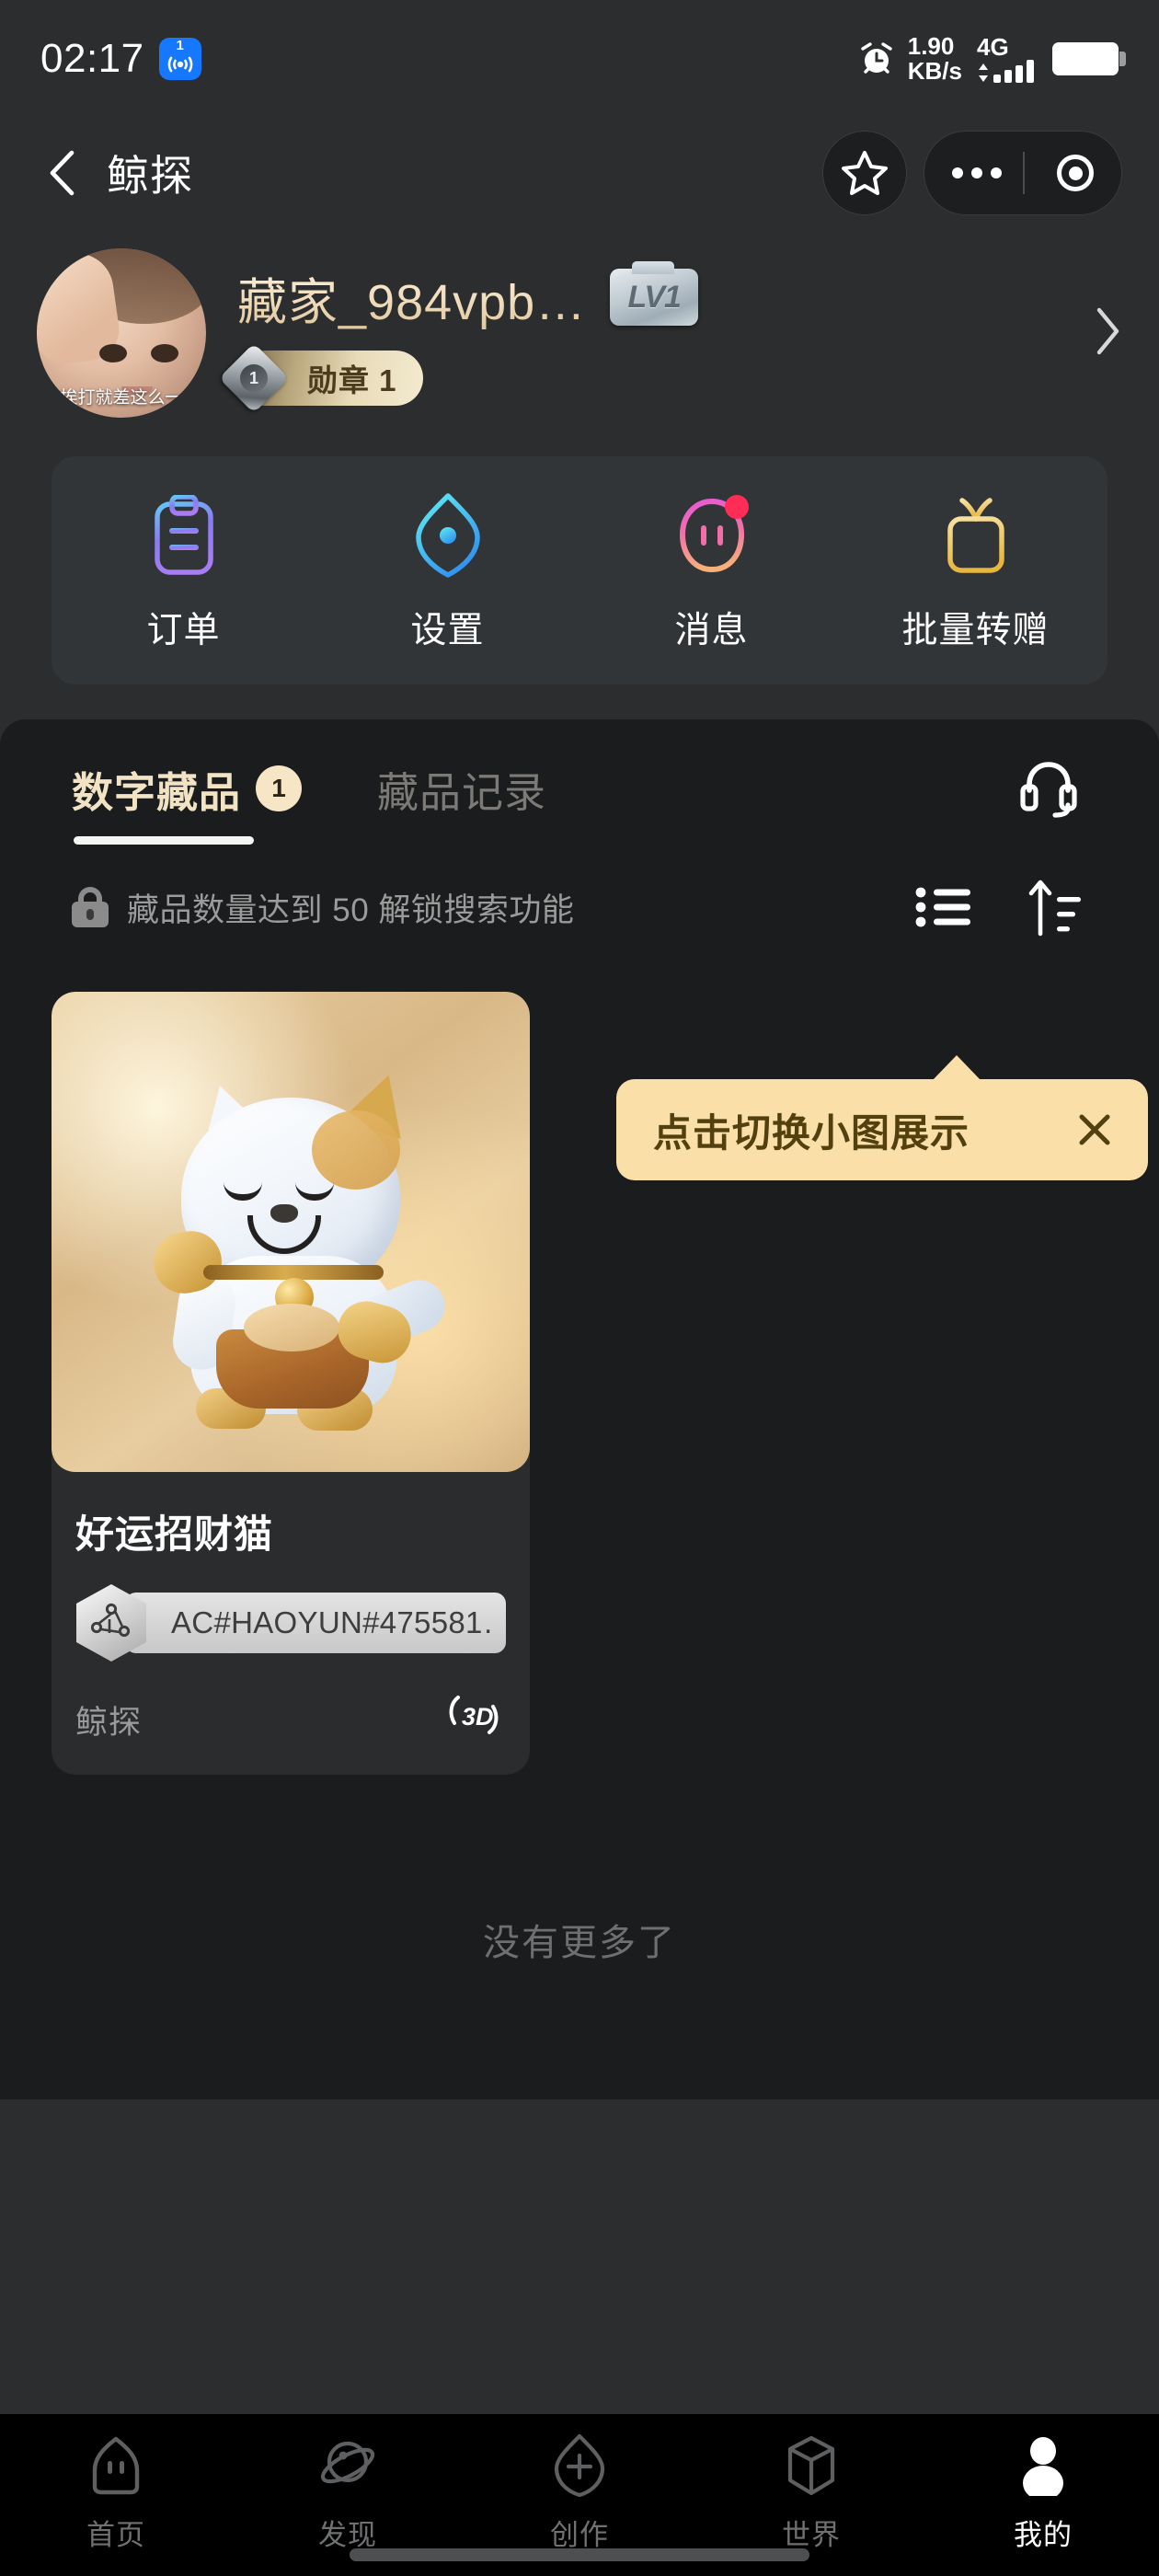 Image resolution: width=1159 pixels, height=2576 pixels. What do you see at coordinates (150, 176) in the screenshot?
I see `page-title: 鲸探` at bounding box center [150, 176].